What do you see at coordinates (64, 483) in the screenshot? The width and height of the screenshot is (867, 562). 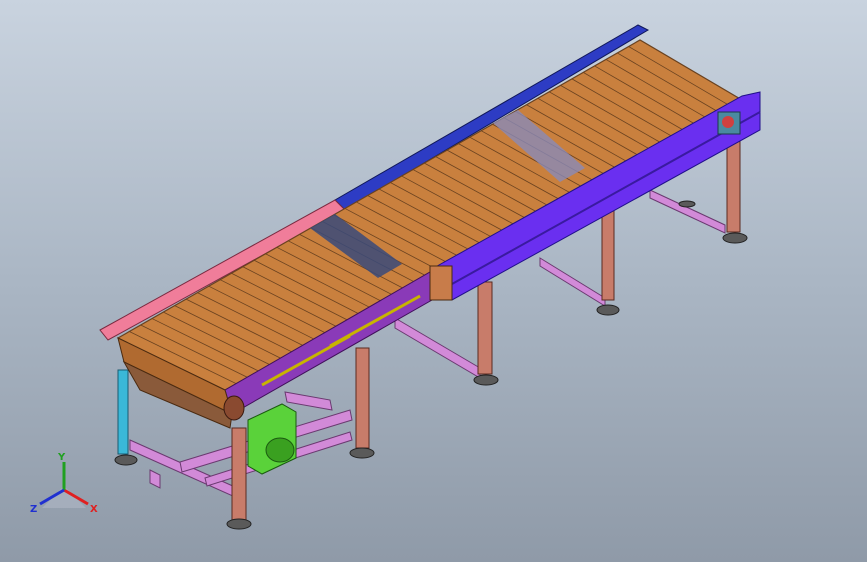 I see `axis-triad: X Y Z` at bounding box center [64, 483].